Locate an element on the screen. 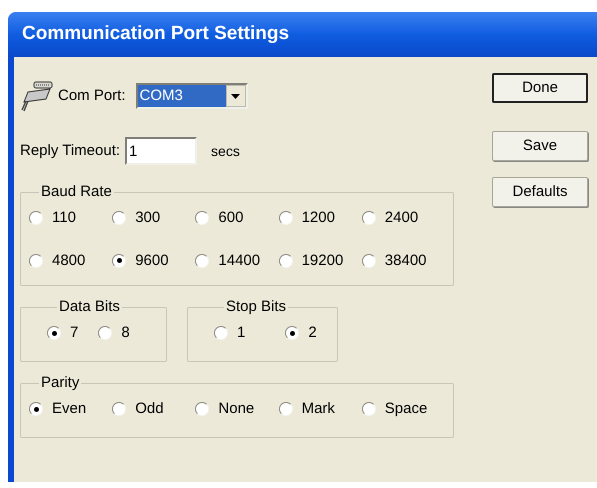 Image resolution: width=597 pixels, height=488 pixels. dropdown-value: COM3 is located at coordinates (182, 96).